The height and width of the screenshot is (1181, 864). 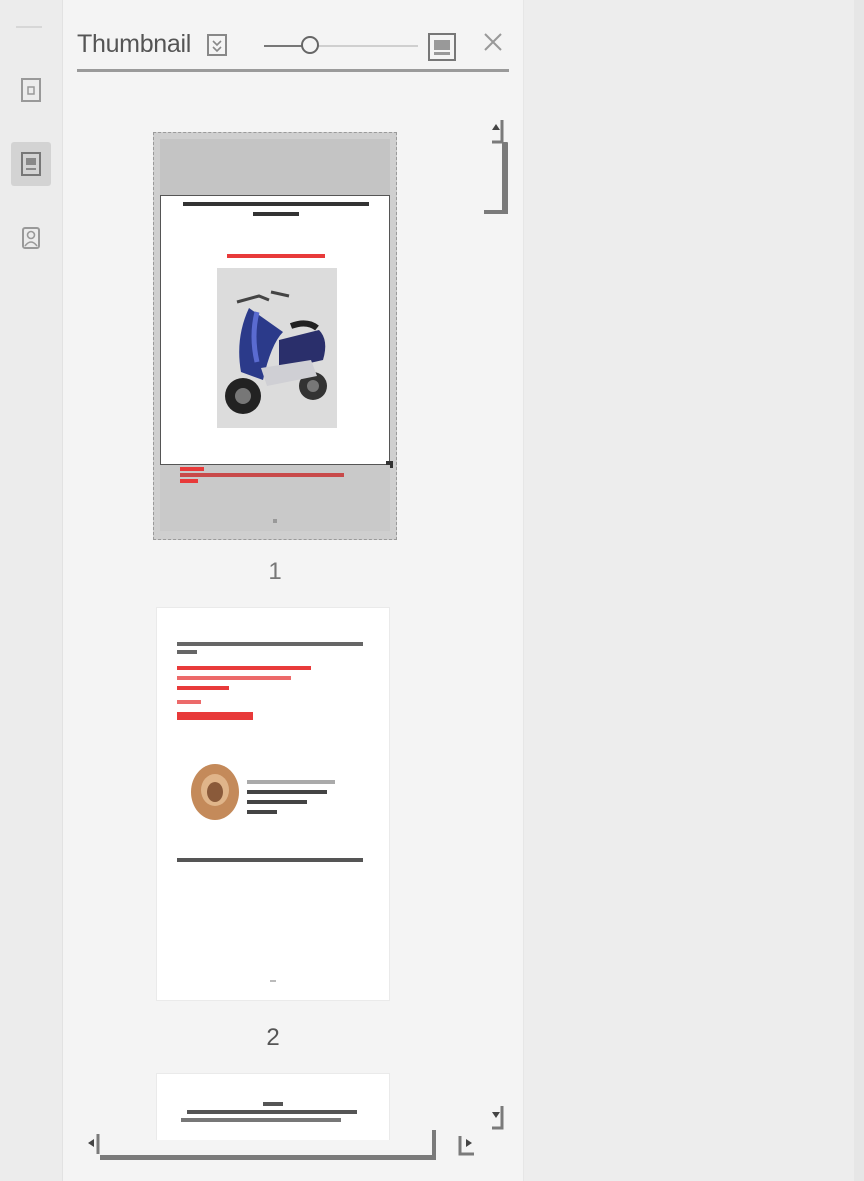 I want to click on thumbnail-icon, so click(x=31, y=164).